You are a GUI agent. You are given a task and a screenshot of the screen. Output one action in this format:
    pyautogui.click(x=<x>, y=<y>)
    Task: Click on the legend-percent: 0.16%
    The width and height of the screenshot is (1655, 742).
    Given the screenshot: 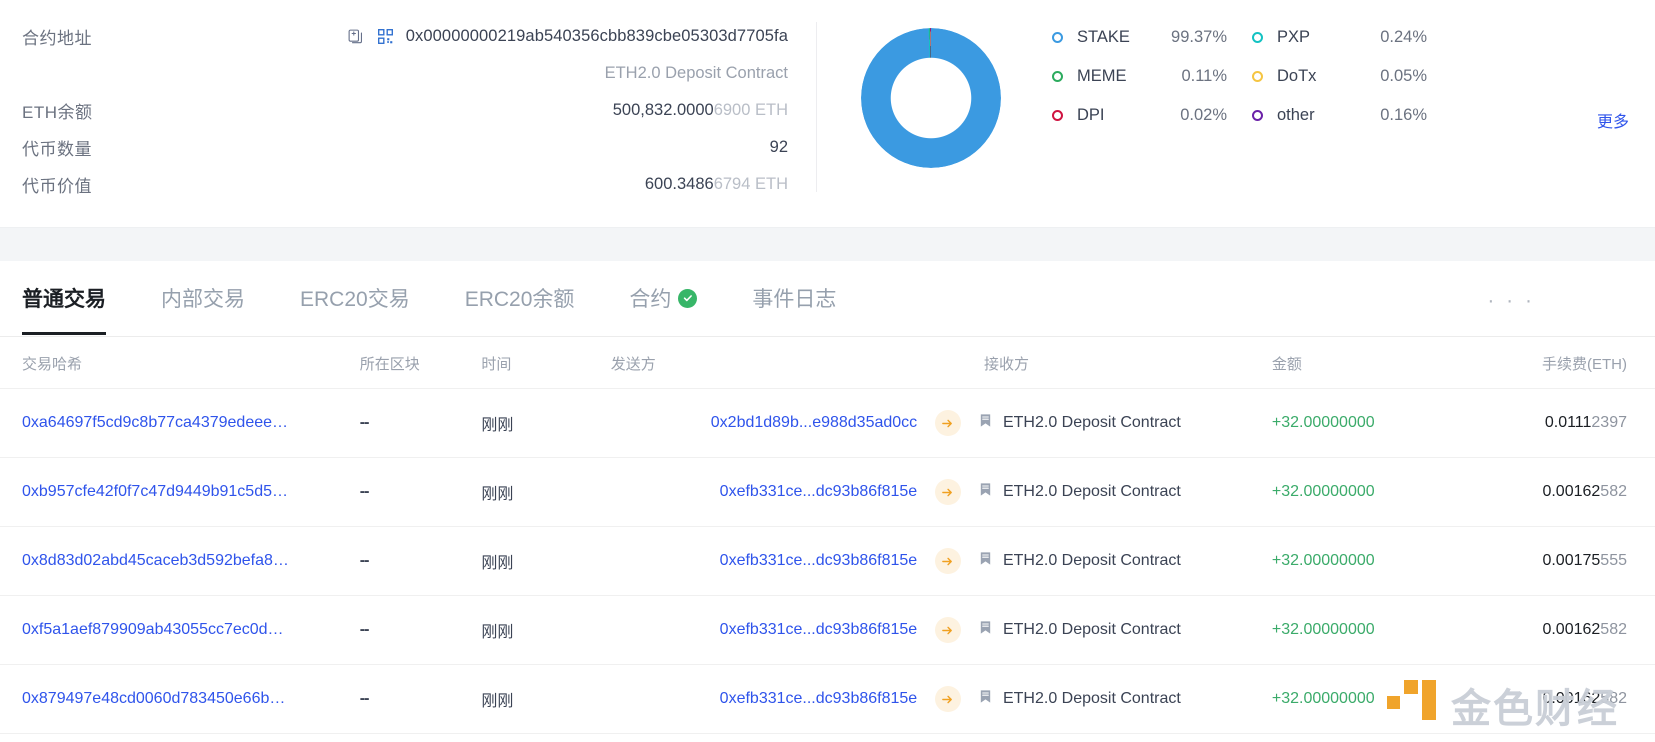 What is the action you would take?
    pyautogui.click(x=1403, y=115)
    